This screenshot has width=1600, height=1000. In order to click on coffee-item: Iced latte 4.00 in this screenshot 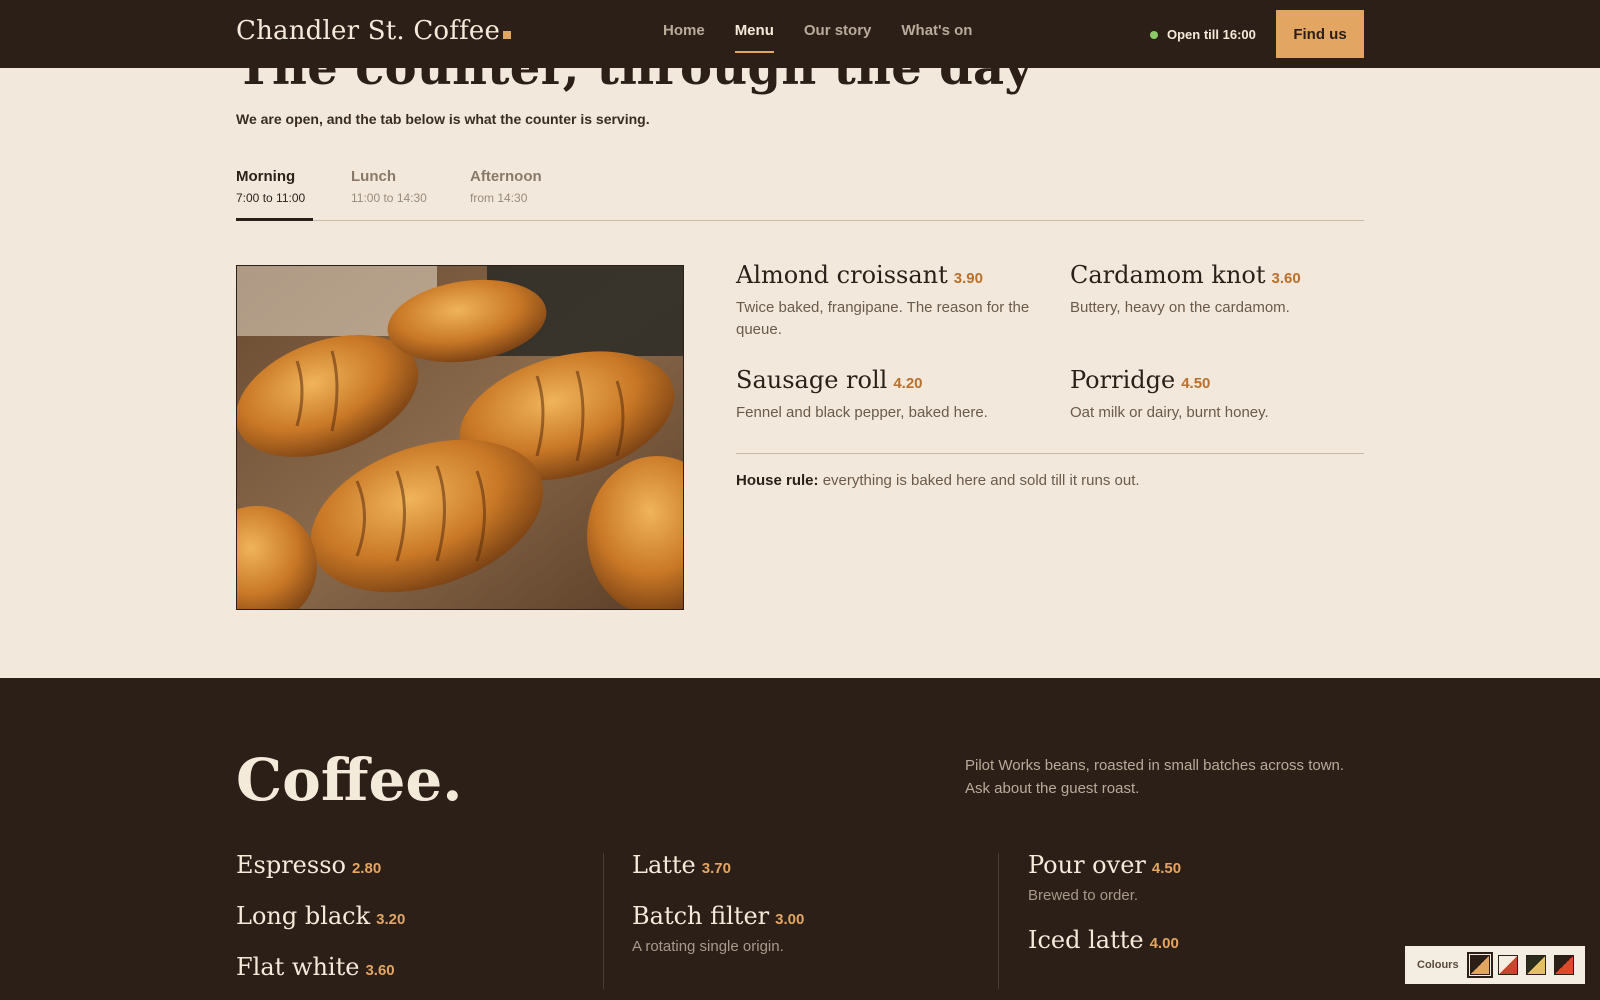, I will do `click(1103, 940)`.